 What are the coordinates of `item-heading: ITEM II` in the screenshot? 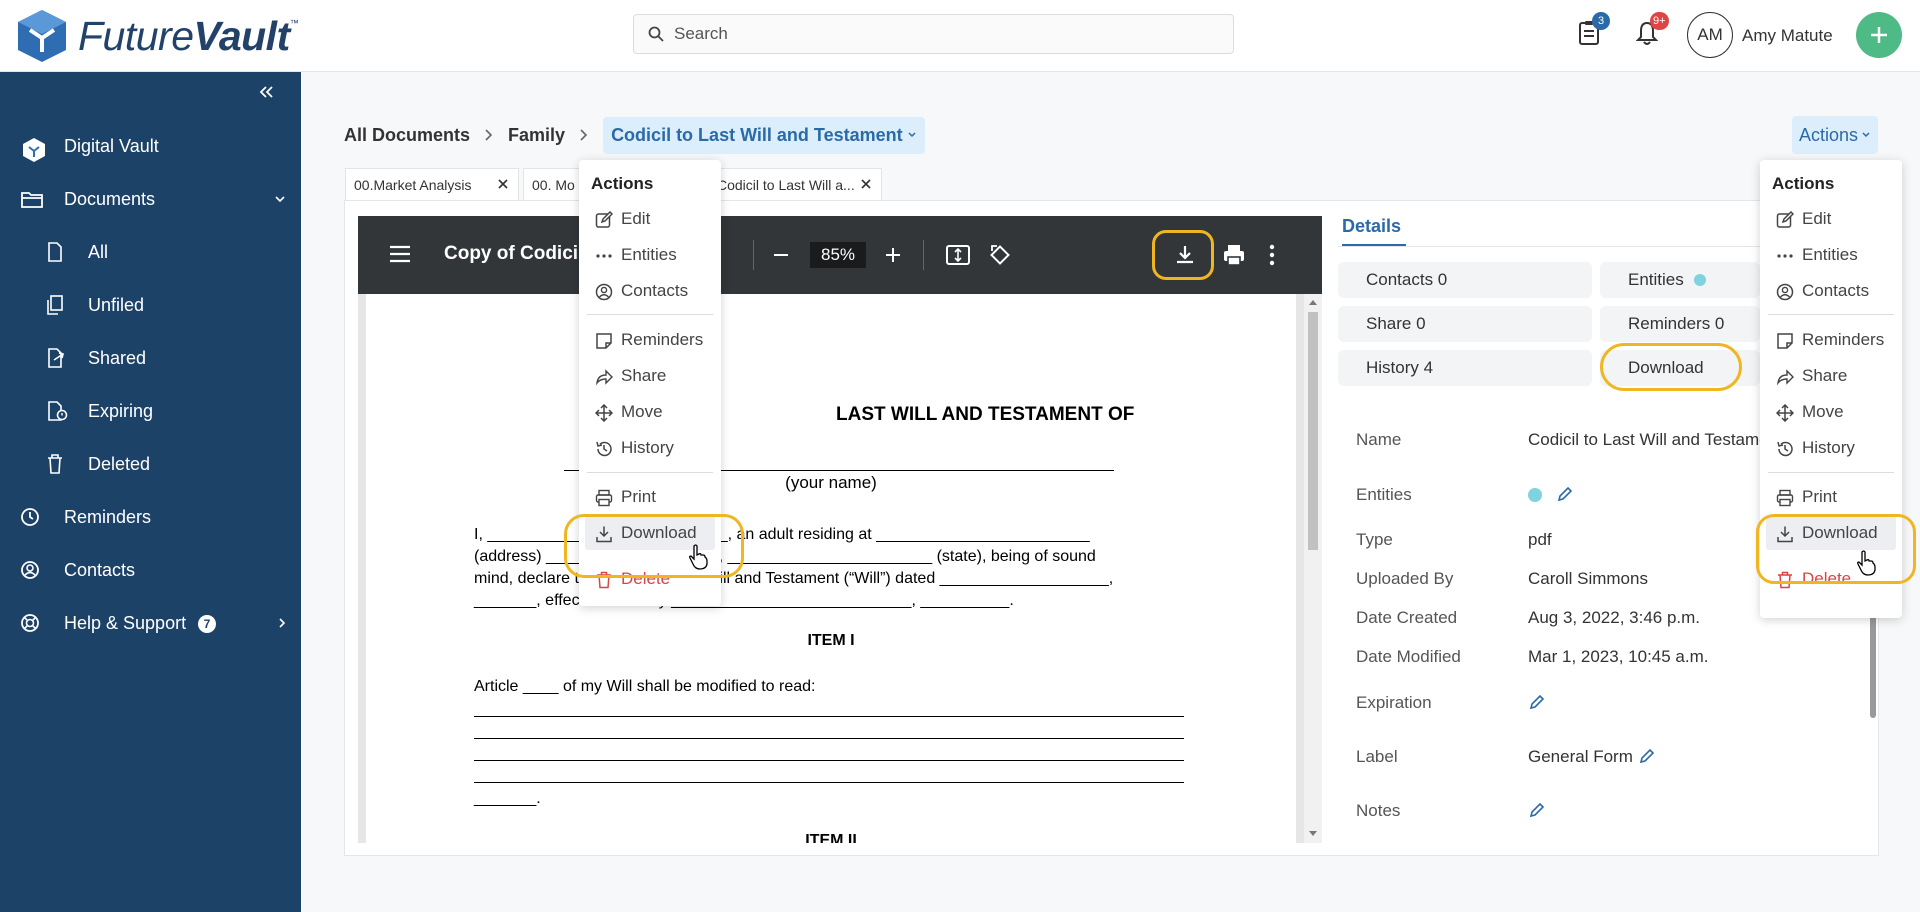 It's located at (831, 837).